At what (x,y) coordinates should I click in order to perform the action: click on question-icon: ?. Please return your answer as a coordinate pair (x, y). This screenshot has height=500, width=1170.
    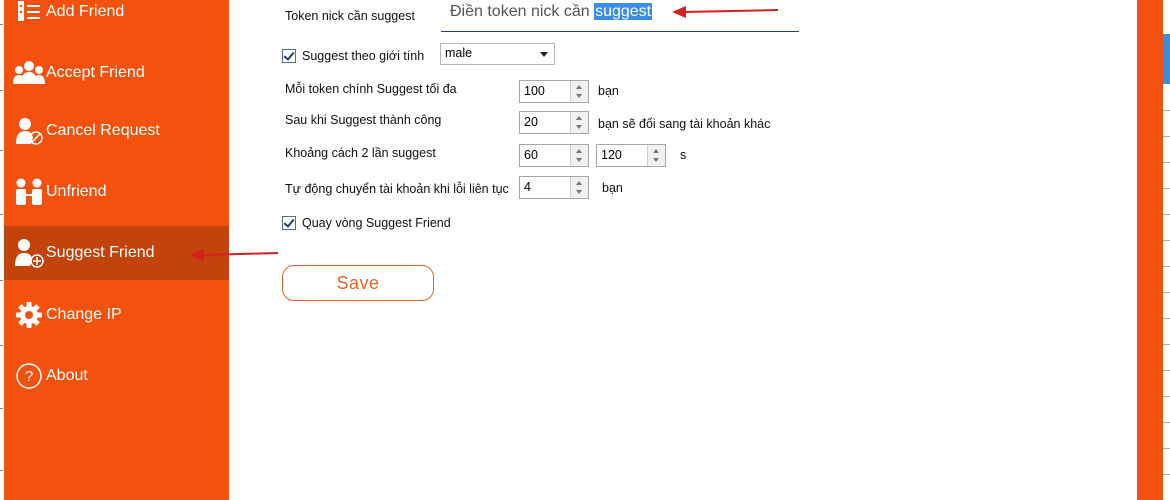
    Looking at the image, I should click on (29, 376).